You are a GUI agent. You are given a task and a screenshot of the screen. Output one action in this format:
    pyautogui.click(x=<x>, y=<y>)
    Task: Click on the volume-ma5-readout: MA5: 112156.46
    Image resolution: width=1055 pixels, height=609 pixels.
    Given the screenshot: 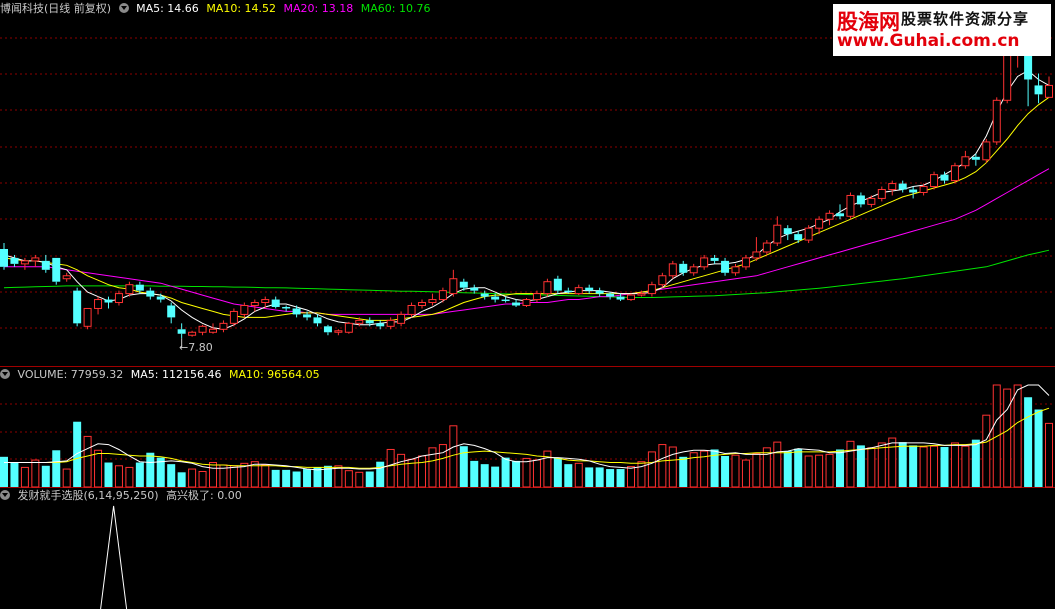 What is the action you would take?
    pyautogui.click(x=176, y=374)
    